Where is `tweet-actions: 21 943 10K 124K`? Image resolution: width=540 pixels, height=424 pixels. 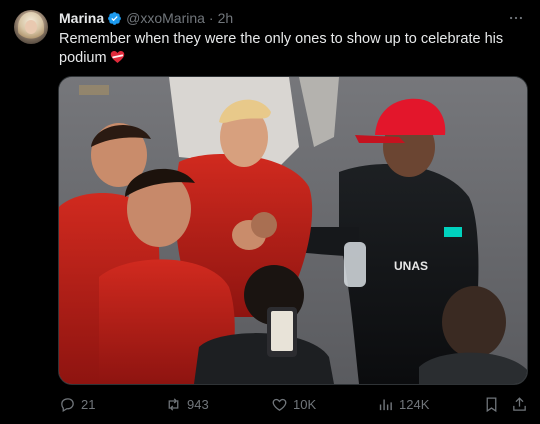 tweet-actions: 21 943 10K 124K is located at coordinates (294, 404).